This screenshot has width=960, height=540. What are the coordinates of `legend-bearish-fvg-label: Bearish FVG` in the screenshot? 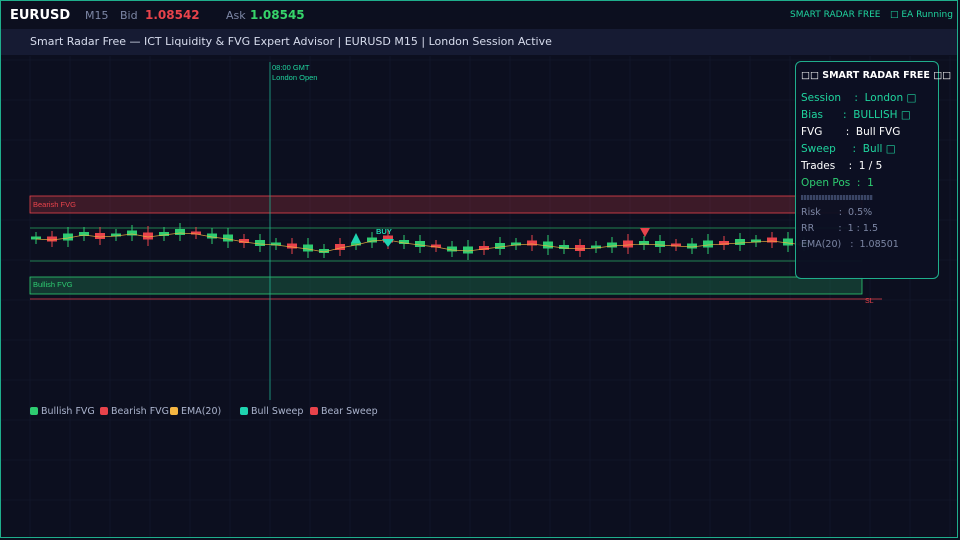 It's located at (140, 411).